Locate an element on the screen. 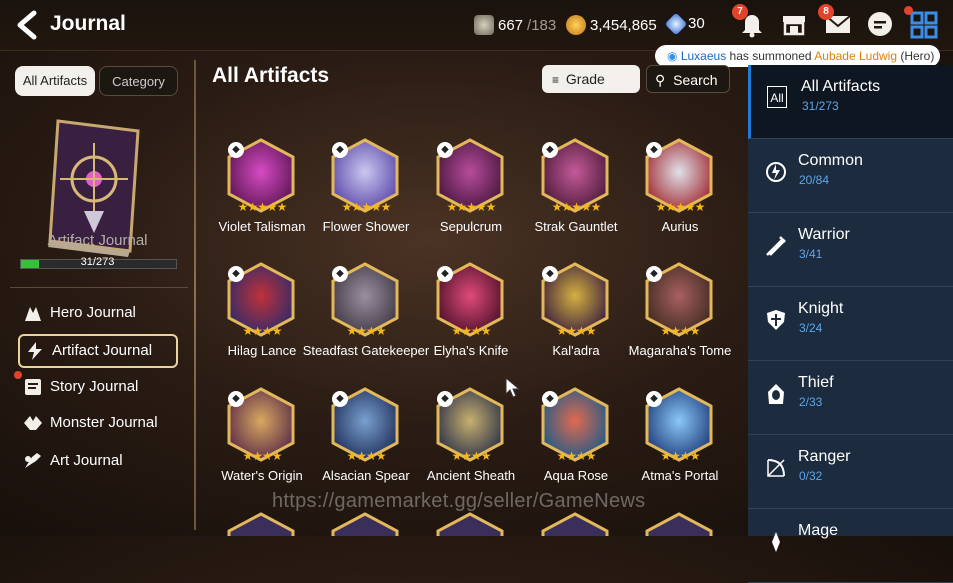 This screenshot has width=953, height=583. filter-label: Knight is located at coordinates (821, 308).